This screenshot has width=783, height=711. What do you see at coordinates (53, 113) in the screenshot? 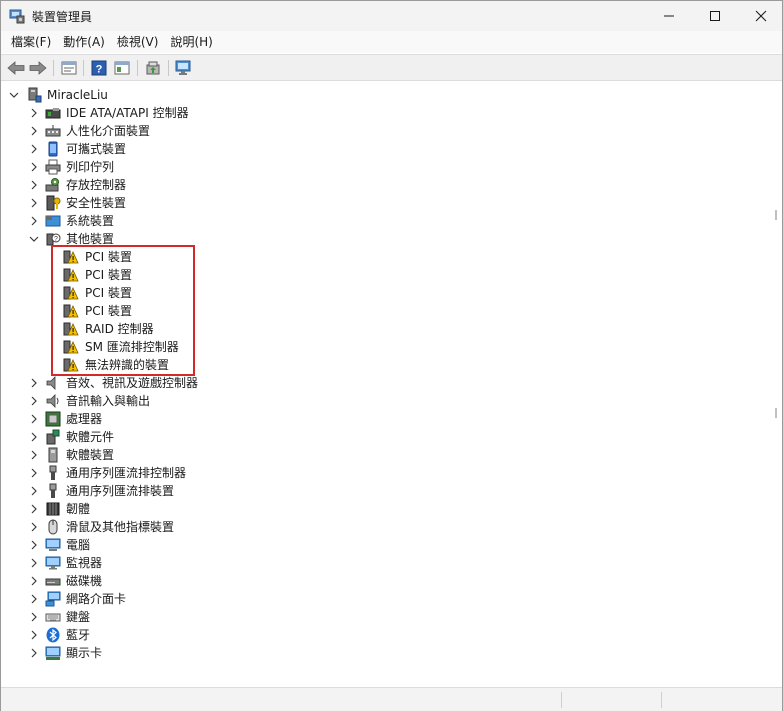
I see `ide-controller-icon` at bounding box center [53, 113].